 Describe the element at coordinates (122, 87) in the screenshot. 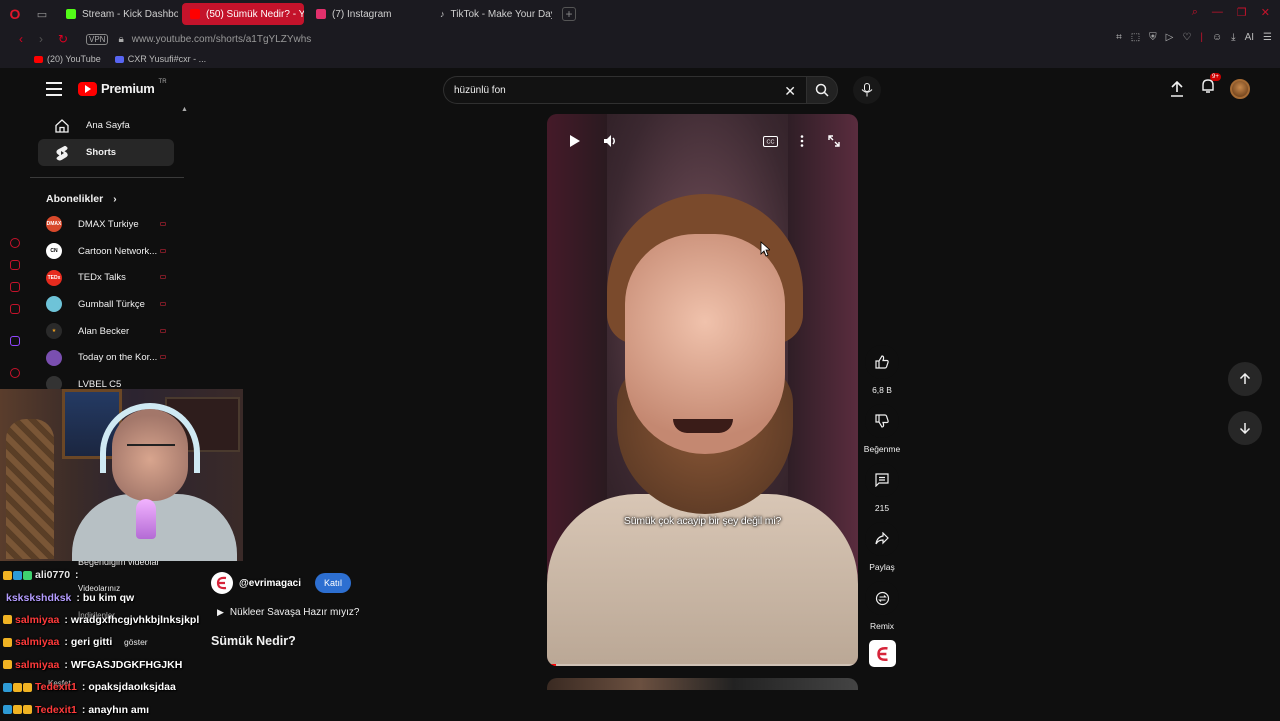

I see `youtube-premium-logo: Premium TR` at that location.